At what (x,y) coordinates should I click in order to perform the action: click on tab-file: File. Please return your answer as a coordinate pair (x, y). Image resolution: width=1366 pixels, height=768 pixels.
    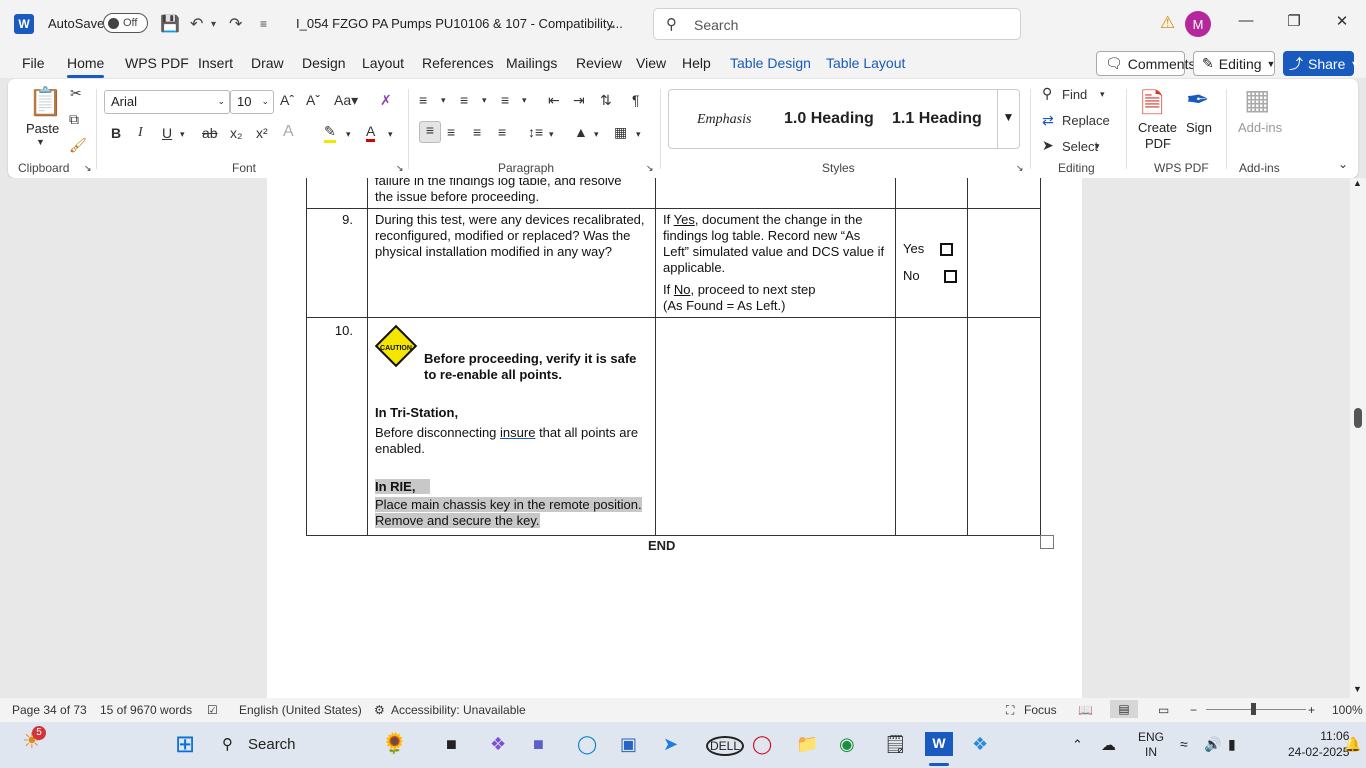
    Looking at the image, I should click on (33, 63).